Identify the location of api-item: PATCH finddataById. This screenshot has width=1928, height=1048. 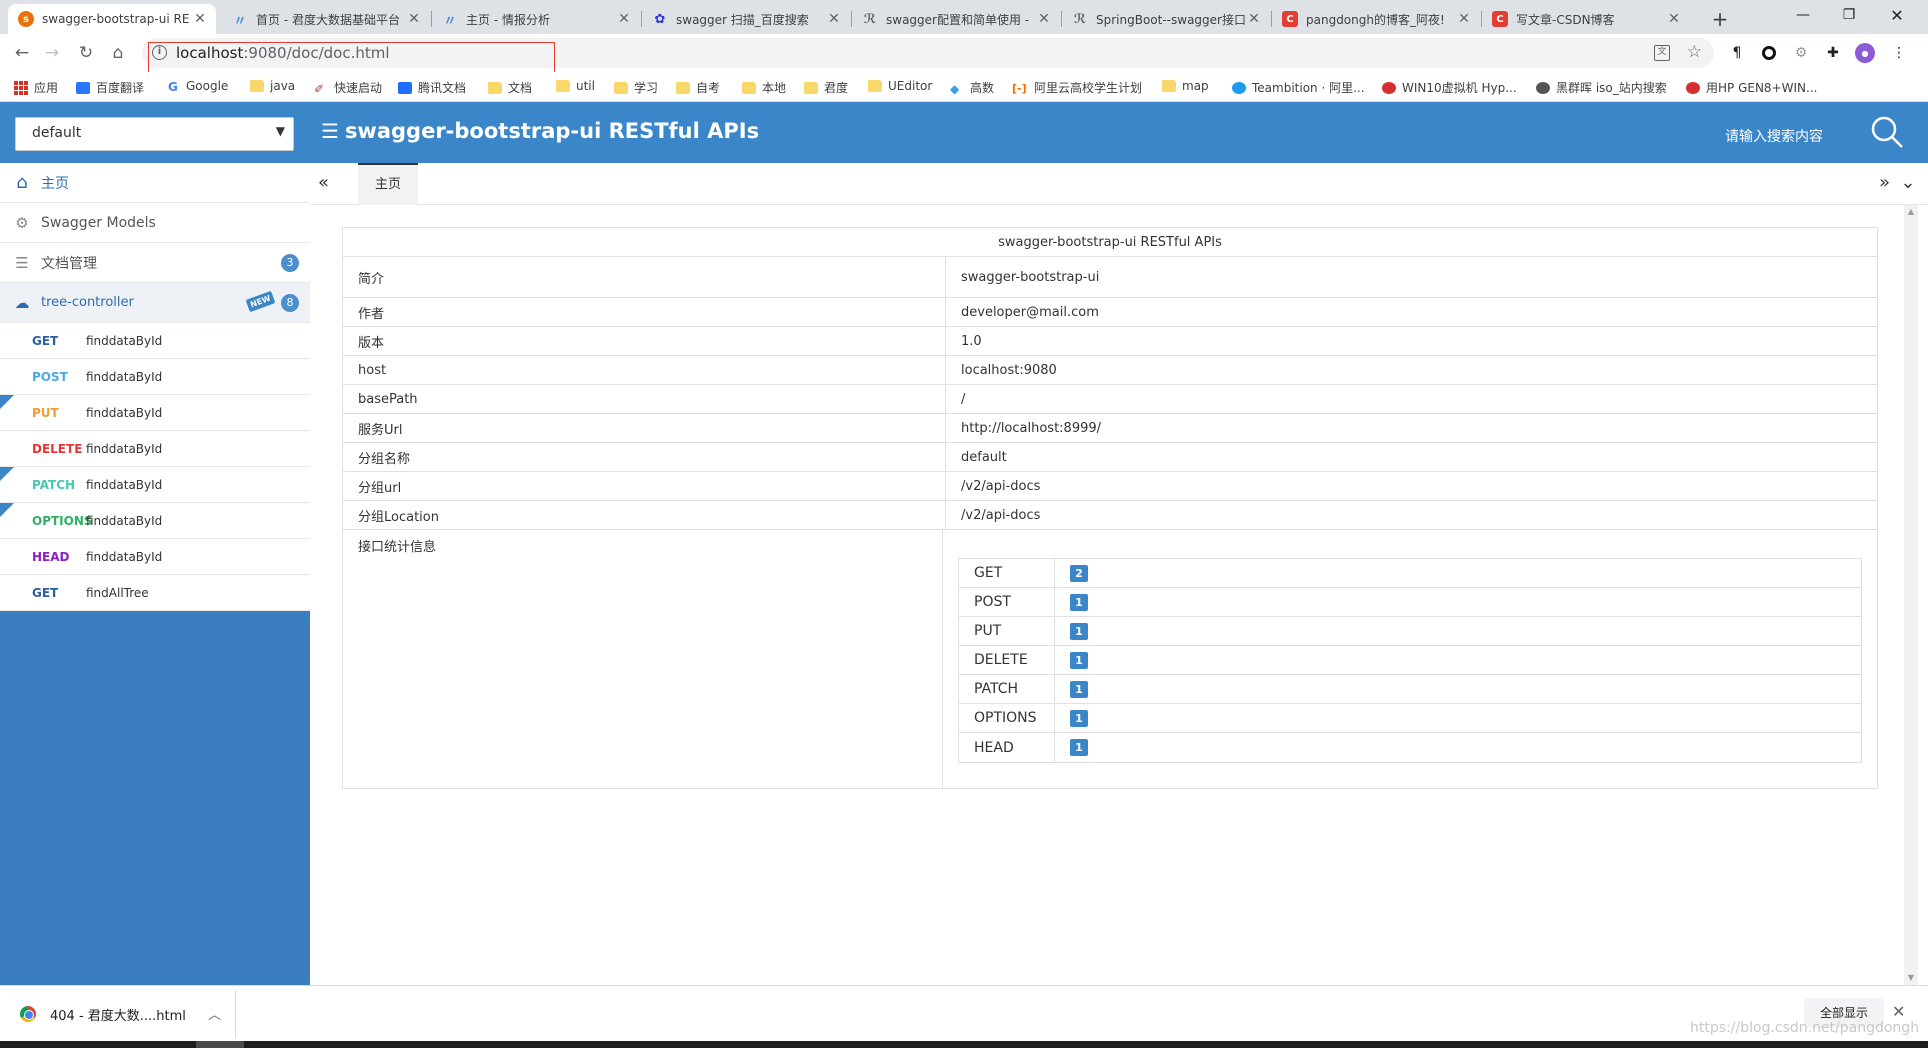
(155, 485).